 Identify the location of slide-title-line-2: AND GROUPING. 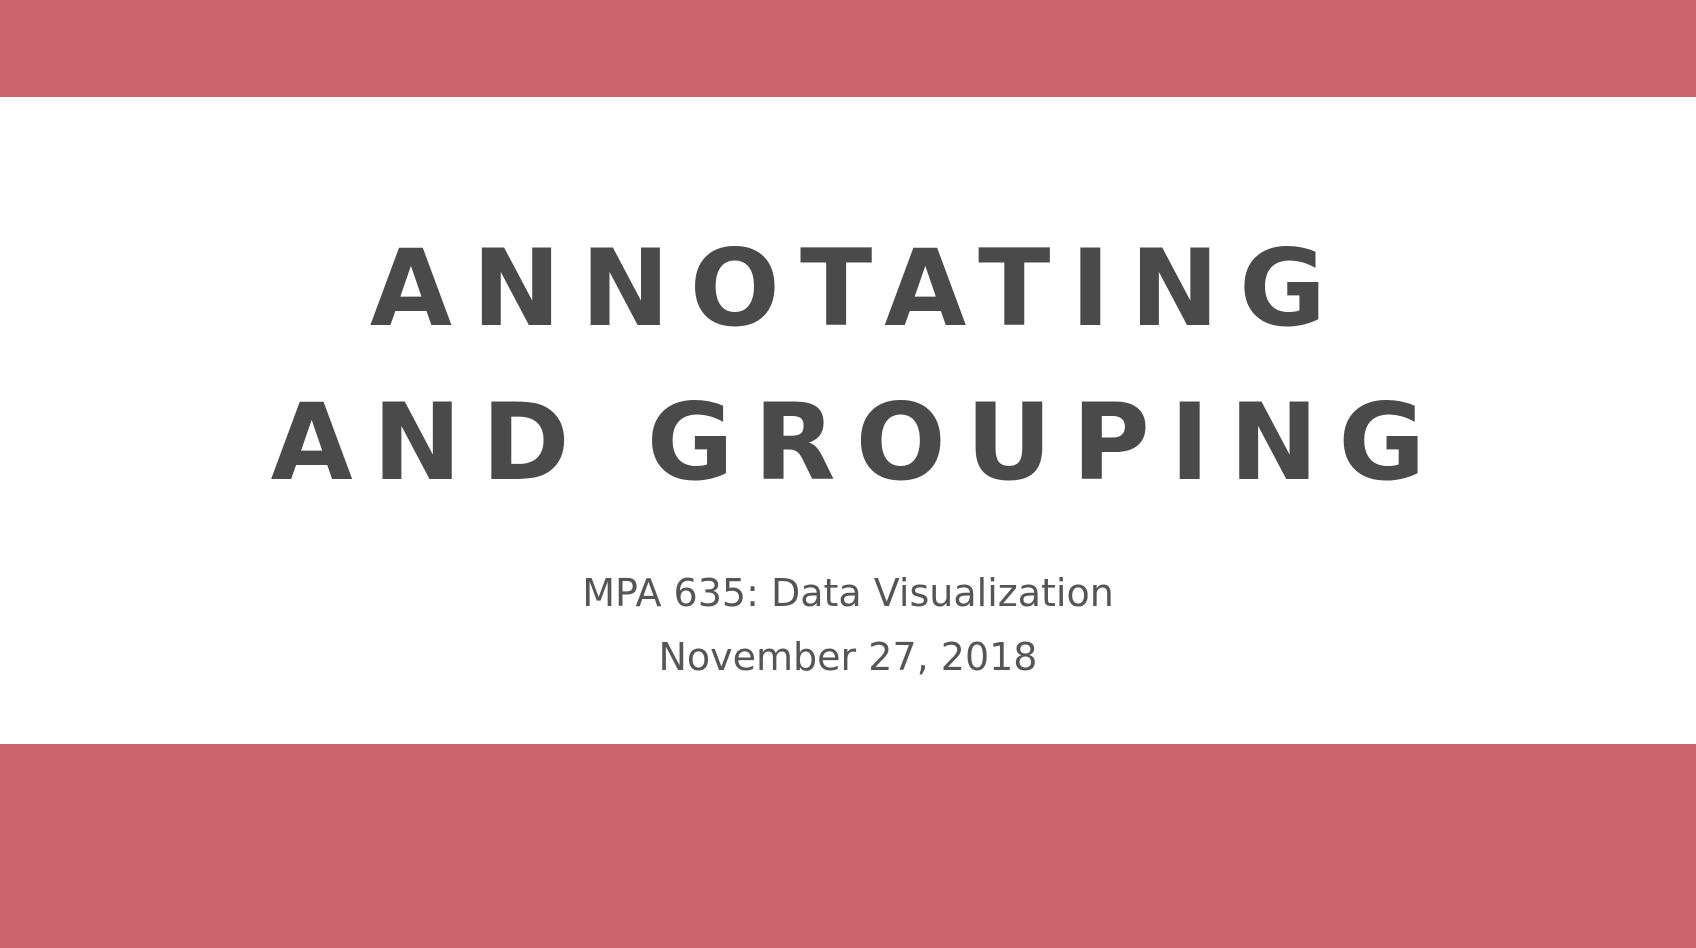
(858, 442).